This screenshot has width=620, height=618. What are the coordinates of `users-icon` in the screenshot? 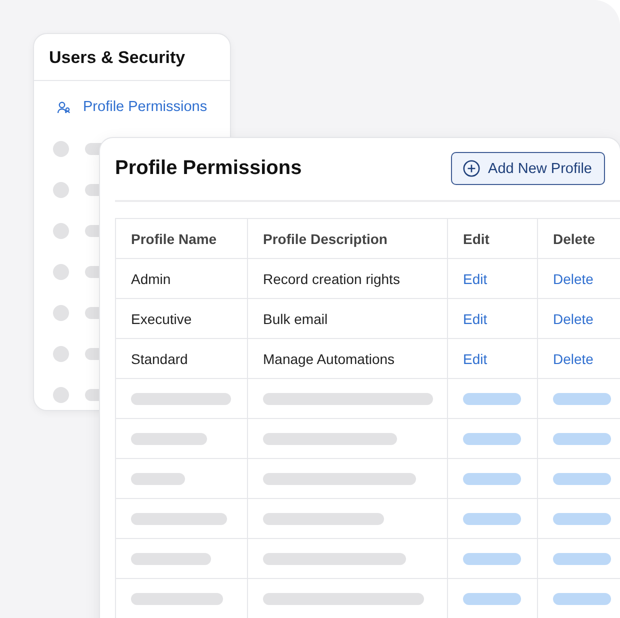 It's located at (64, 107).